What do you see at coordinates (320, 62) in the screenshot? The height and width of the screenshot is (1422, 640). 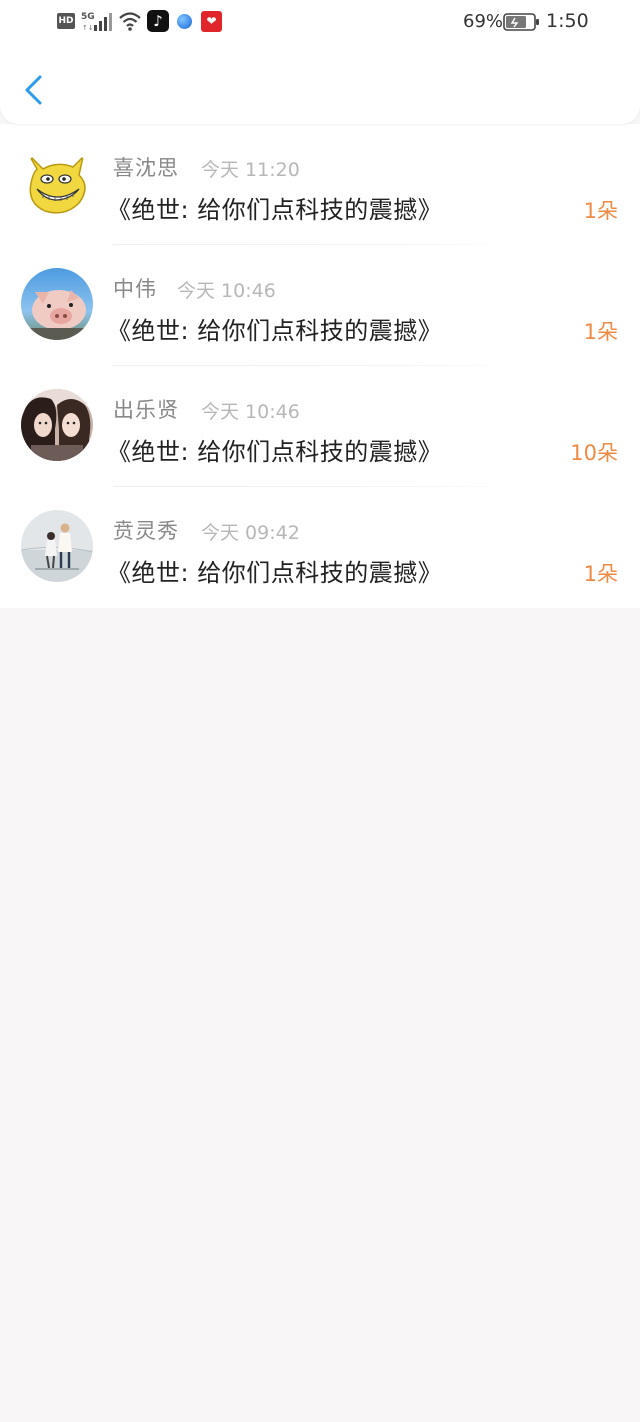 I see `top-header: HD 5G ↑↓ ♪ ❤ 69% 1:50` at bounding box center [320, 62].